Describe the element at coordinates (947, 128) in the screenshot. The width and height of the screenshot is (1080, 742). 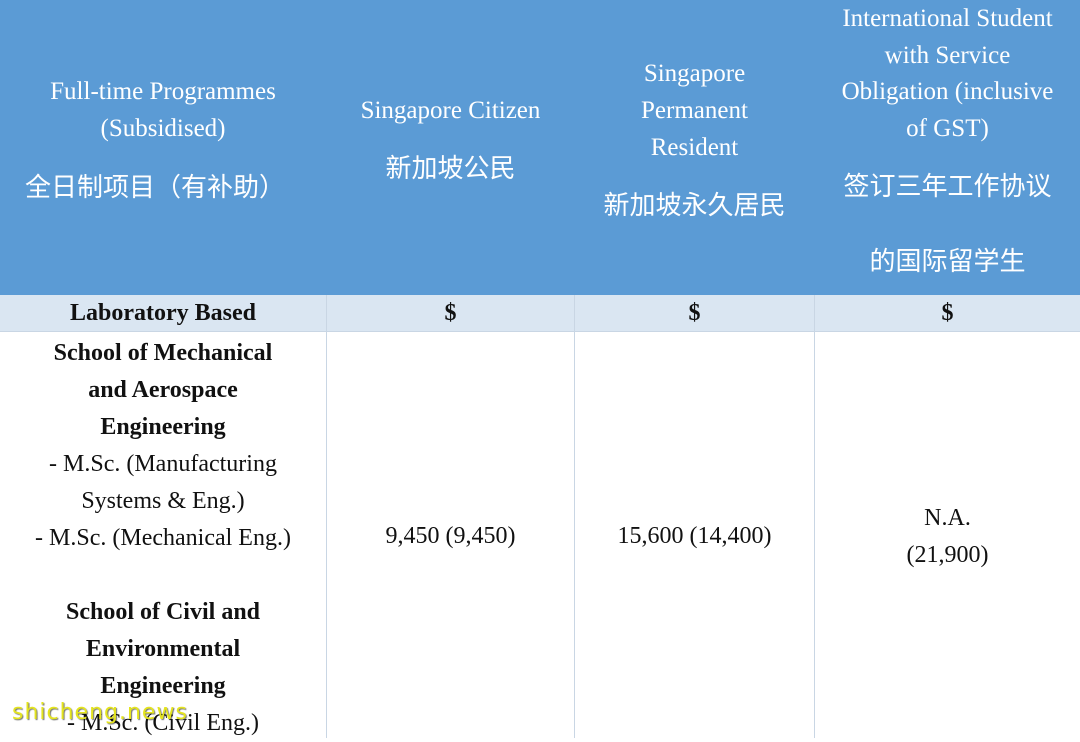
I see `header-intl-en-4: of GST)` at that location.